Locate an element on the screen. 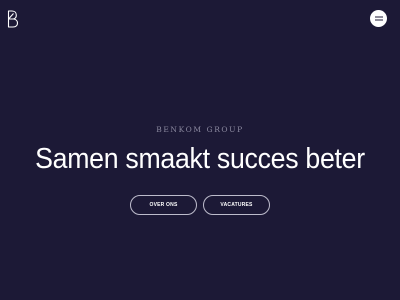  hamburger-menu-icon is located at coordinates (378, 18).